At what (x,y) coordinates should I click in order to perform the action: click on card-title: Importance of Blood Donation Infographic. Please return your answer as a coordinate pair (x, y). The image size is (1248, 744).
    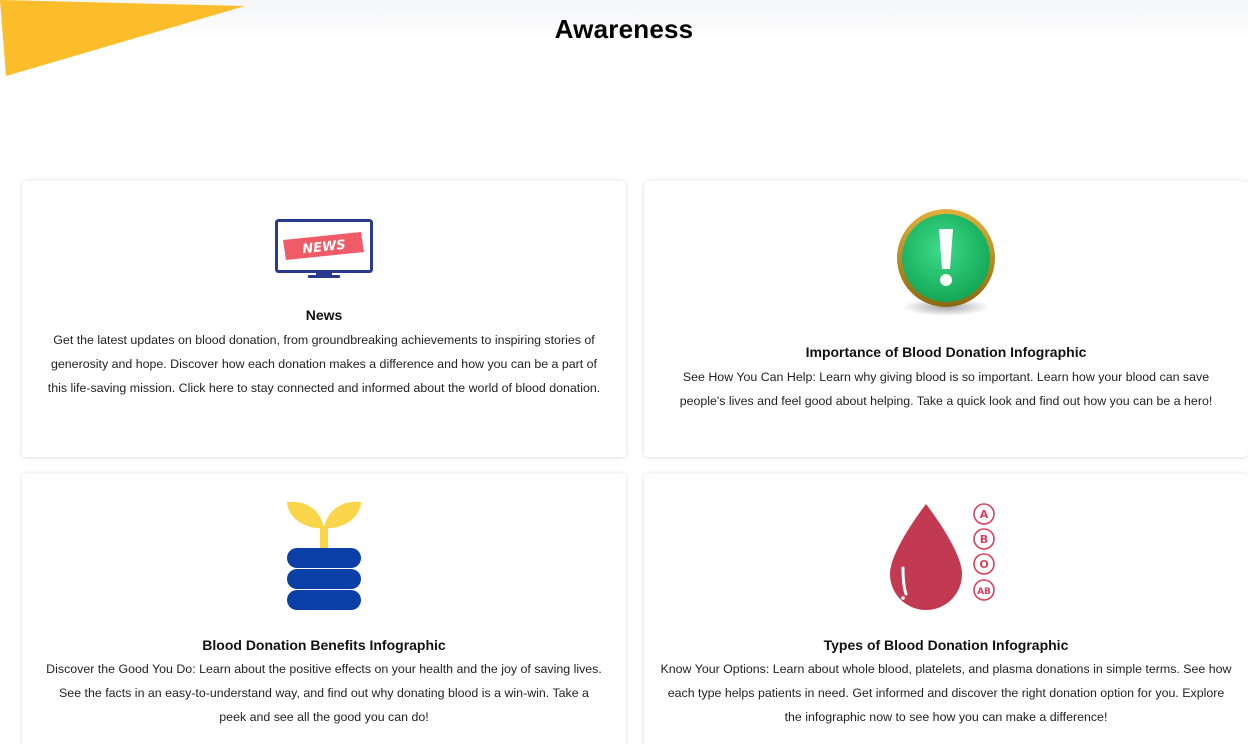
    Looking at the image, I should click on (946, 352).